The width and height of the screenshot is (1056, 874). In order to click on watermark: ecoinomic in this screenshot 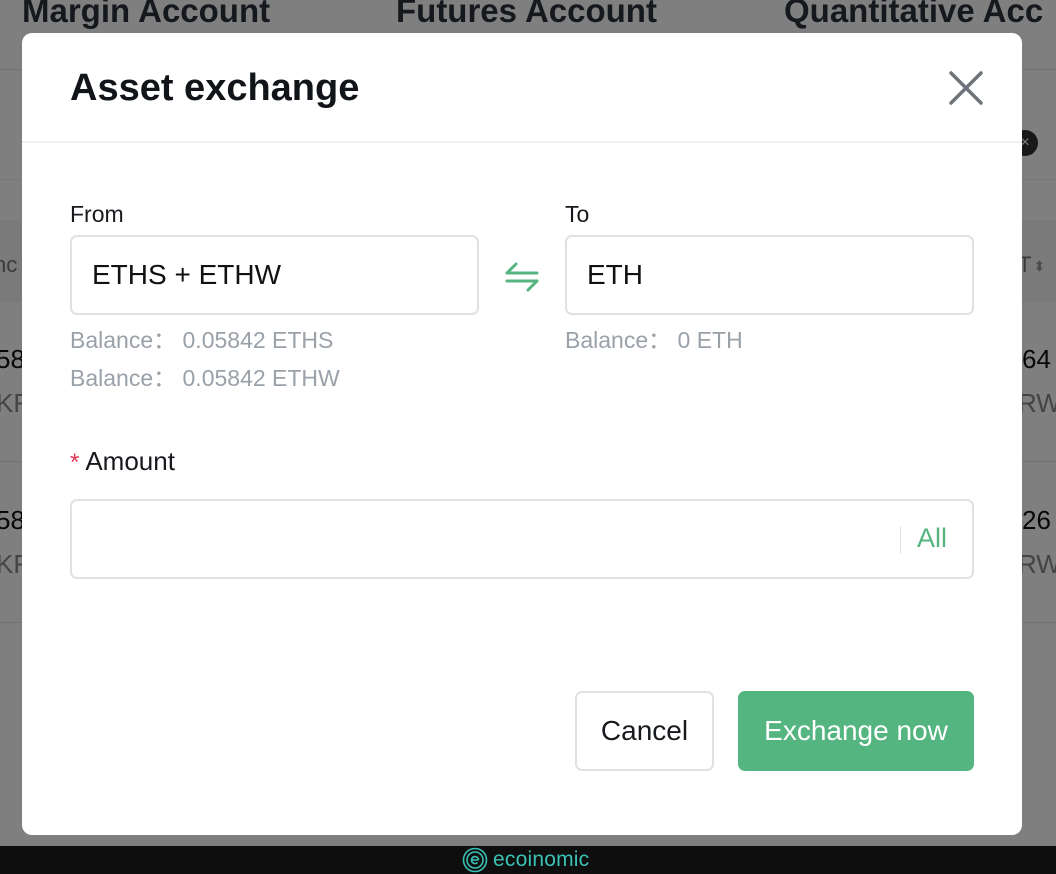, I will do `click(525, 860)`.